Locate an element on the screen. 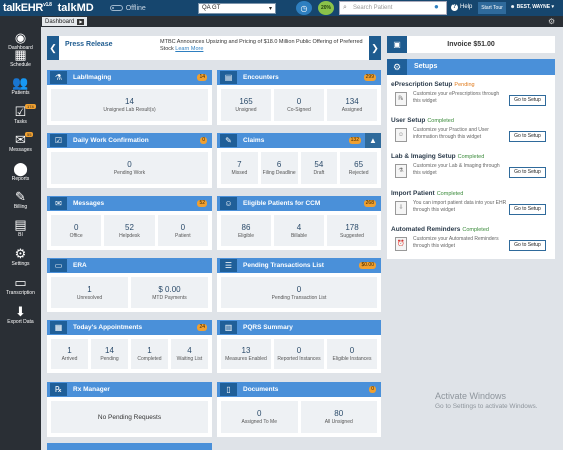 The image size is (563, 450). sidebar-item-transcription: ▭ Transcription is located at coordinates (20, 288).